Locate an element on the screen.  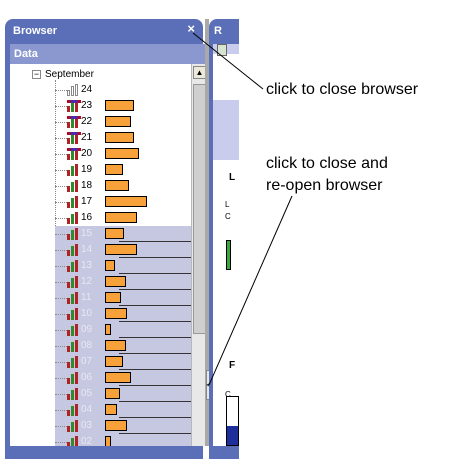
annotation-close-browser: click to close browser is located at coordinates (342, 89).